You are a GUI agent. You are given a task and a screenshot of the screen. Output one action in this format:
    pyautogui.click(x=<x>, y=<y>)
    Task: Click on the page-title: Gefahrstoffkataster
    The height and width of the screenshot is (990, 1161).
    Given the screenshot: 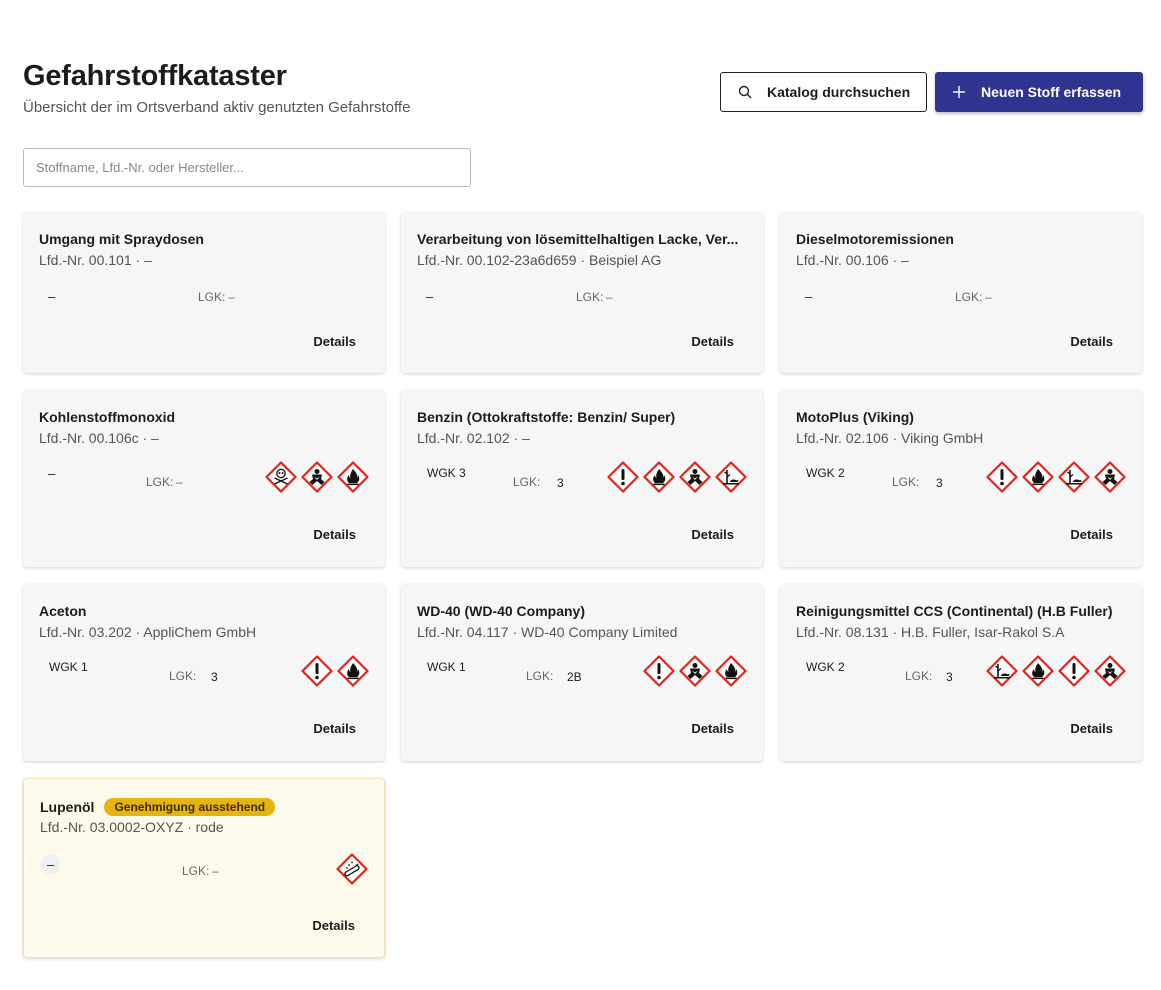 What is the action you would take?
    pyautogui.click(x=155, y=76)
    